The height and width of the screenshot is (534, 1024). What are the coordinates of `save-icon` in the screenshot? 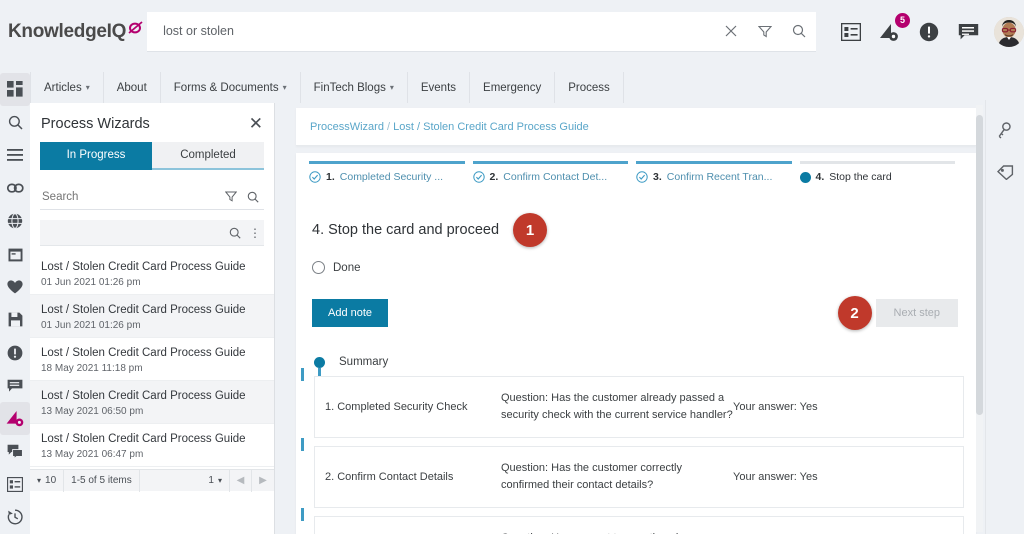 It's located at (15, 319).